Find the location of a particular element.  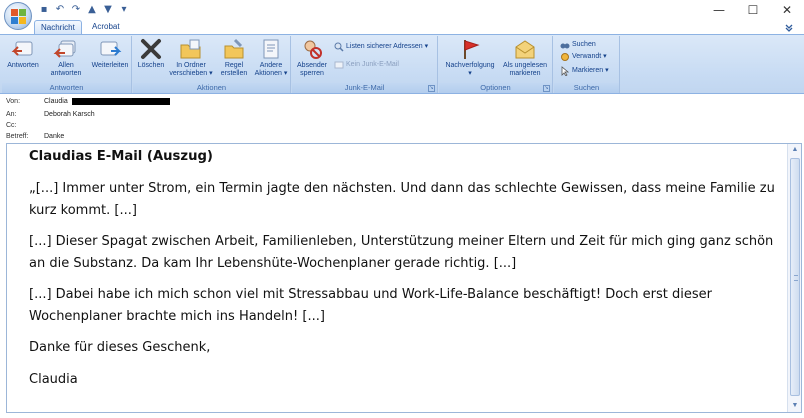

mark-unread-label-1: Als ungelesen is located at coordinates (525, 65).